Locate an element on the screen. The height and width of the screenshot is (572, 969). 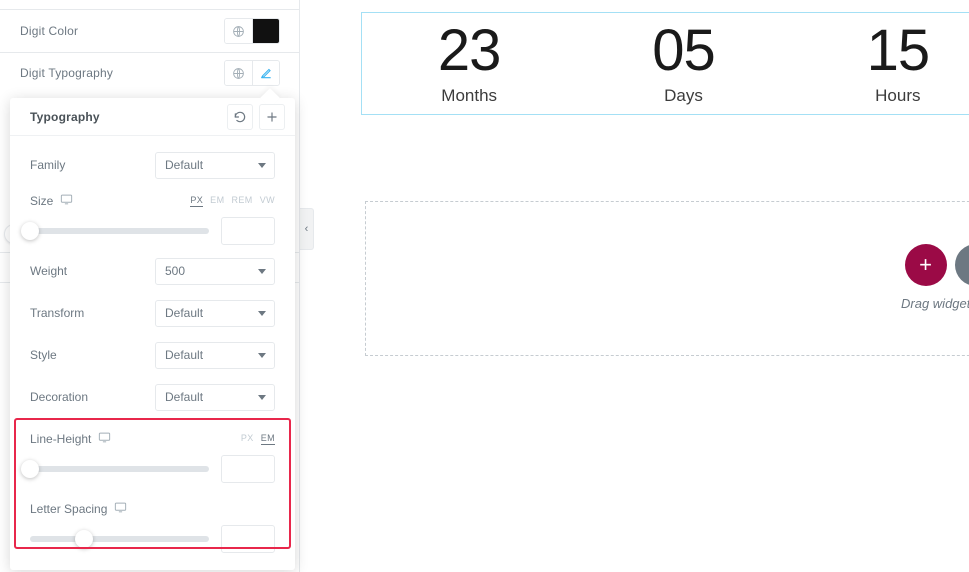
line-height-unit-em: EM is located at coordinates (267, 439).